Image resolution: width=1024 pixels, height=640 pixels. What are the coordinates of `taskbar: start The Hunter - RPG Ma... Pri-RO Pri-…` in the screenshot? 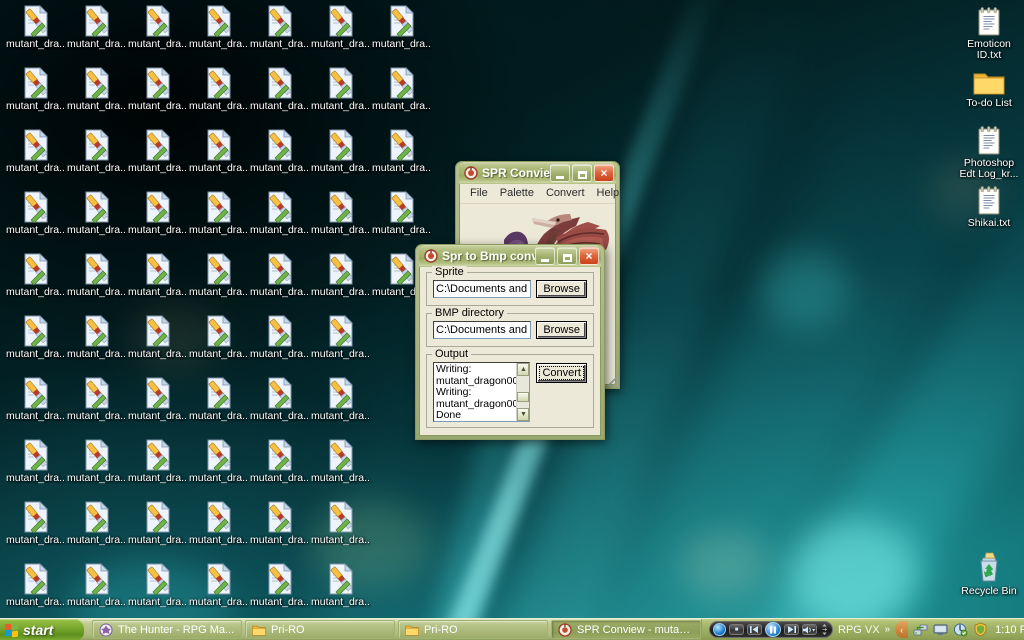 It's located at (512, 629).